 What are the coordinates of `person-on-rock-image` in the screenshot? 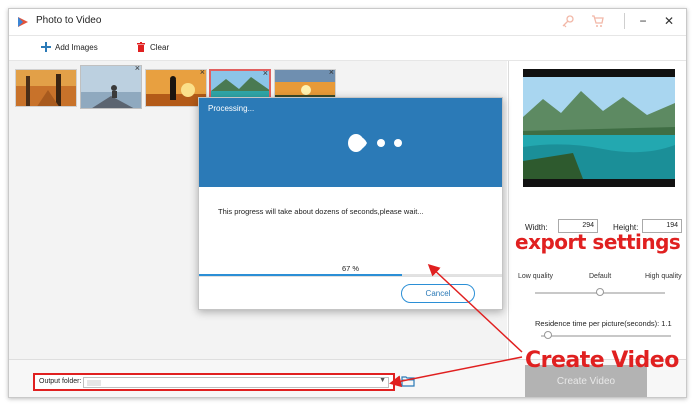 It's located at (111, 87).